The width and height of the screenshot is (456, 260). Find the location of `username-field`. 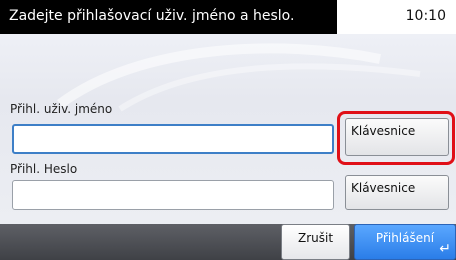

username-field is located at coordinates (173, 139).